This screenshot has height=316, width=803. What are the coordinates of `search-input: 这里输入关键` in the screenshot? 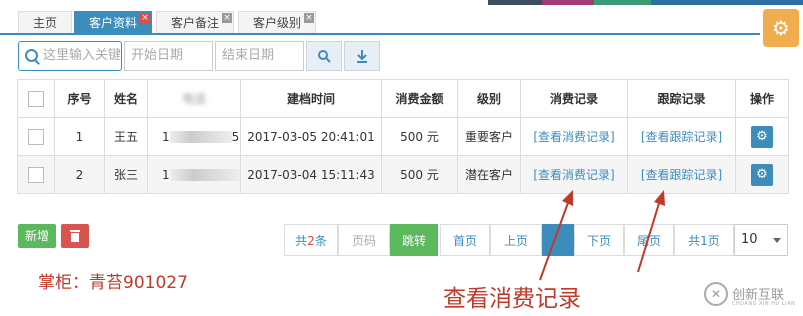 It's located at (70, 56).